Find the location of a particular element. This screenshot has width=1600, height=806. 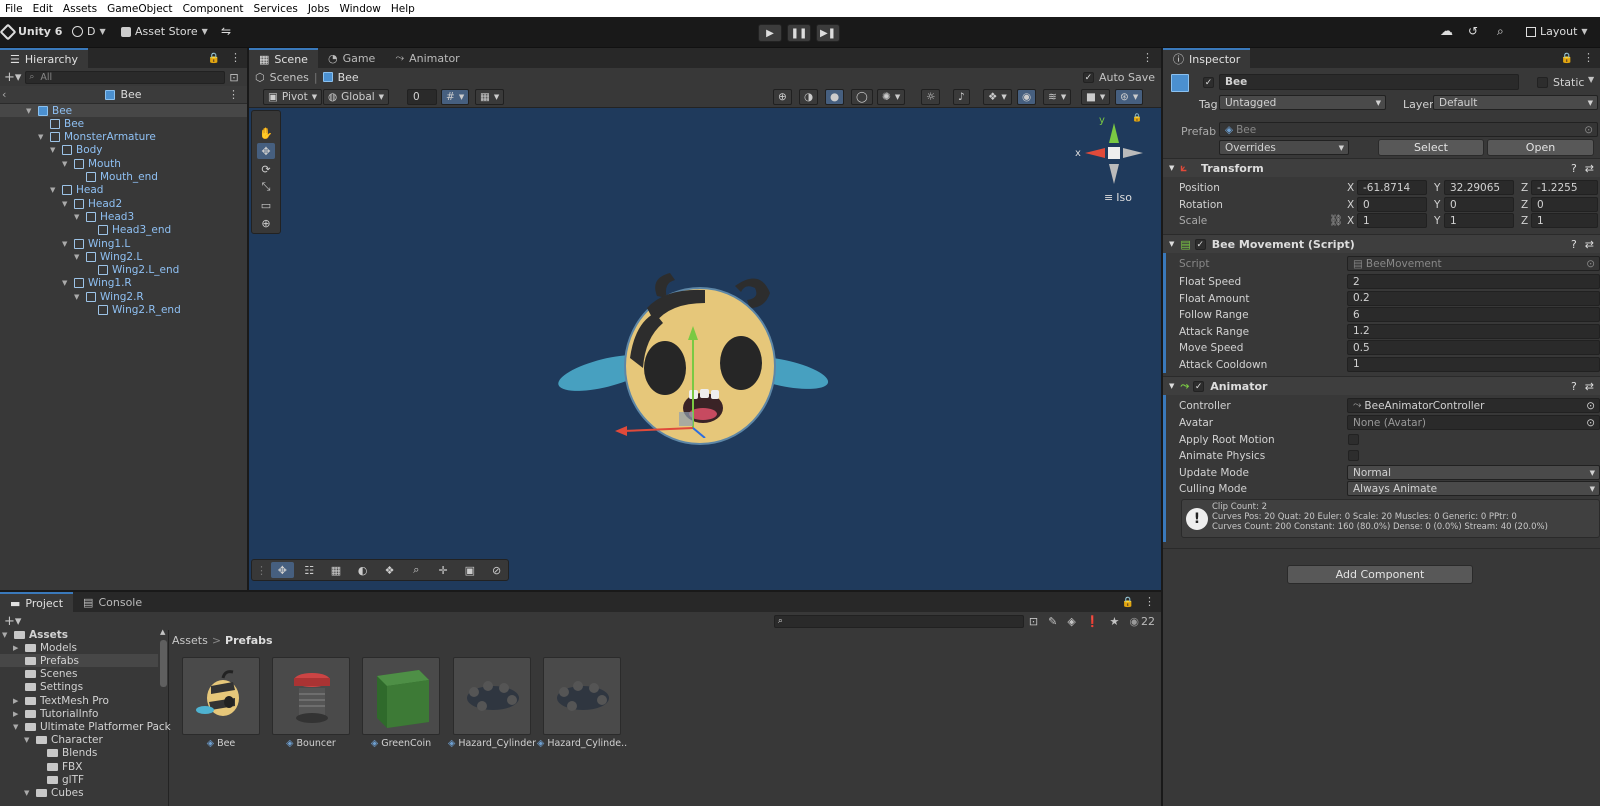

iso-toggle: ≡ Iso is located at coordinates (1118, 197).